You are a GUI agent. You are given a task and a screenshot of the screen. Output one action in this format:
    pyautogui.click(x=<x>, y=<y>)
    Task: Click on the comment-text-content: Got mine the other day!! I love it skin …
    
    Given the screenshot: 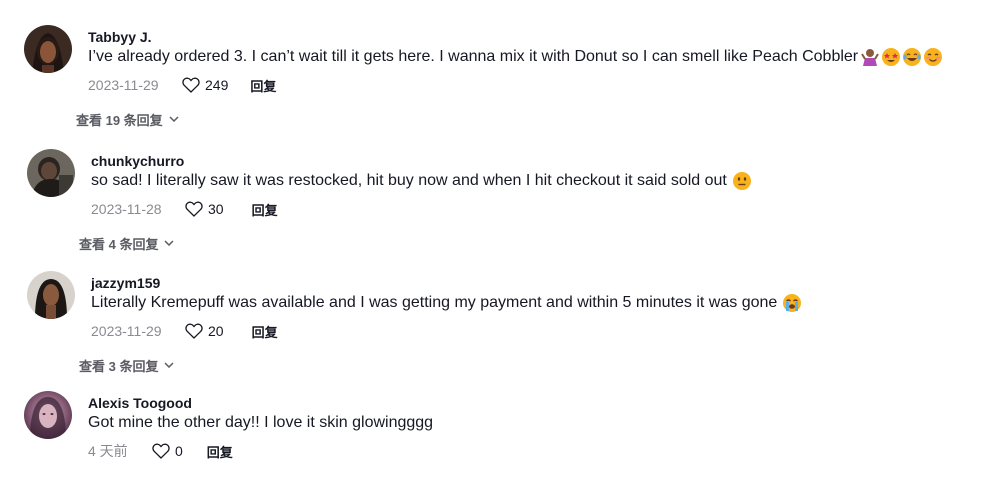 What is the action you would take?
    pyautogui.click(x=261, y=422)
    